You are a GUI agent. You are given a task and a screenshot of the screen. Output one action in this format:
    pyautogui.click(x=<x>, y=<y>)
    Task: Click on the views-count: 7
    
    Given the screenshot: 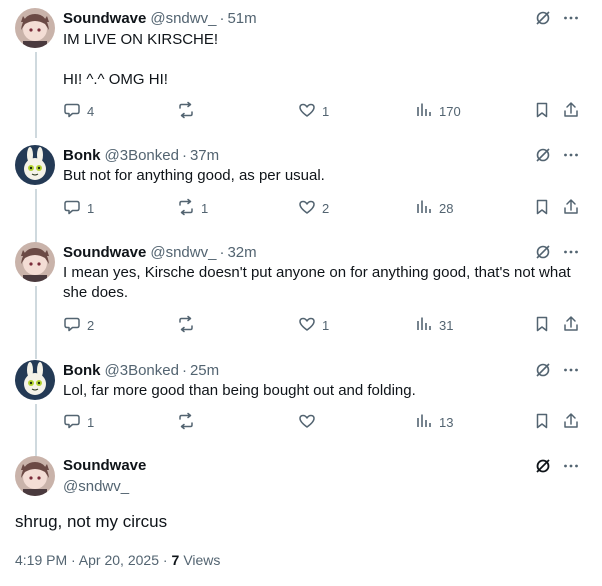 What is the action you would take?
    pyautogui.click(x=175, y=560)
    